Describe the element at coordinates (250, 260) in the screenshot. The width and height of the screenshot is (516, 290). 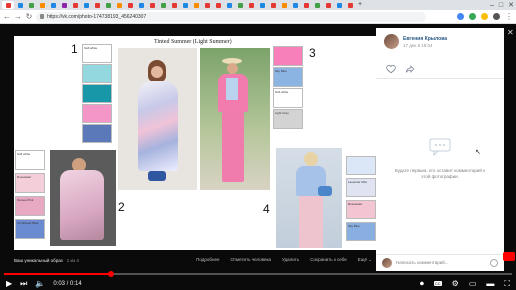
I see `photo-action-link: Отметить человека` at that location.